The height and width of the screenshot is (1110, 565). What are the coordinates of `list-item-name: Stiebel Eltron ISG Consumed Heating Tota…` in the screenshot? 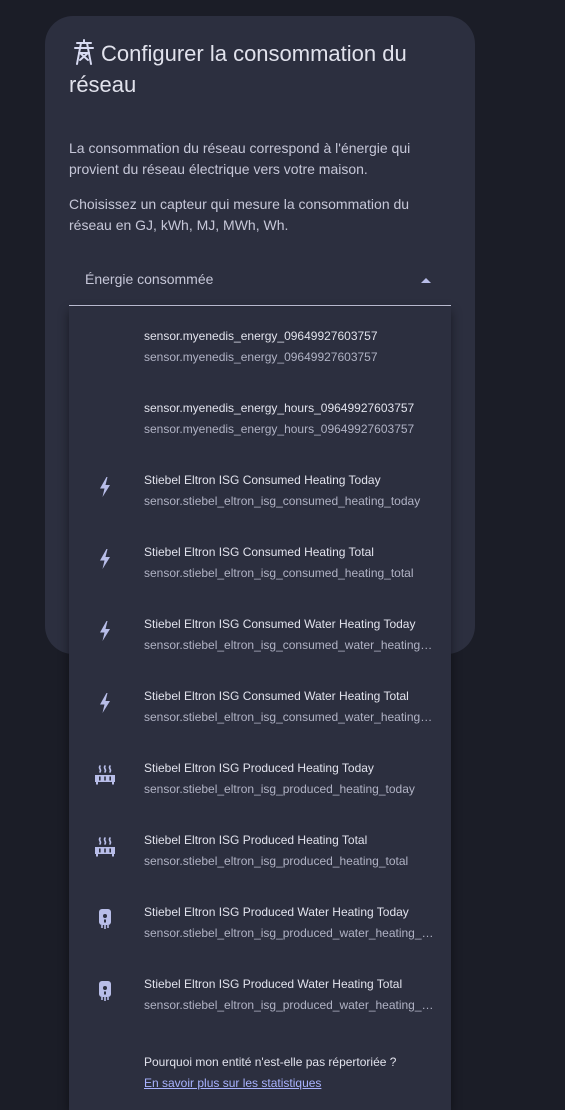 It's located at (259, 552).